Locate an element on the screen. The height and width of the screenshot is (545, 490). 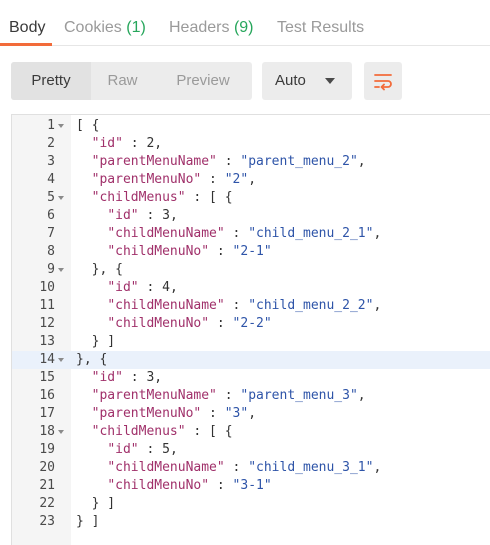
tab-cookies: Cookies (1) is located at coordinates (105, 23).